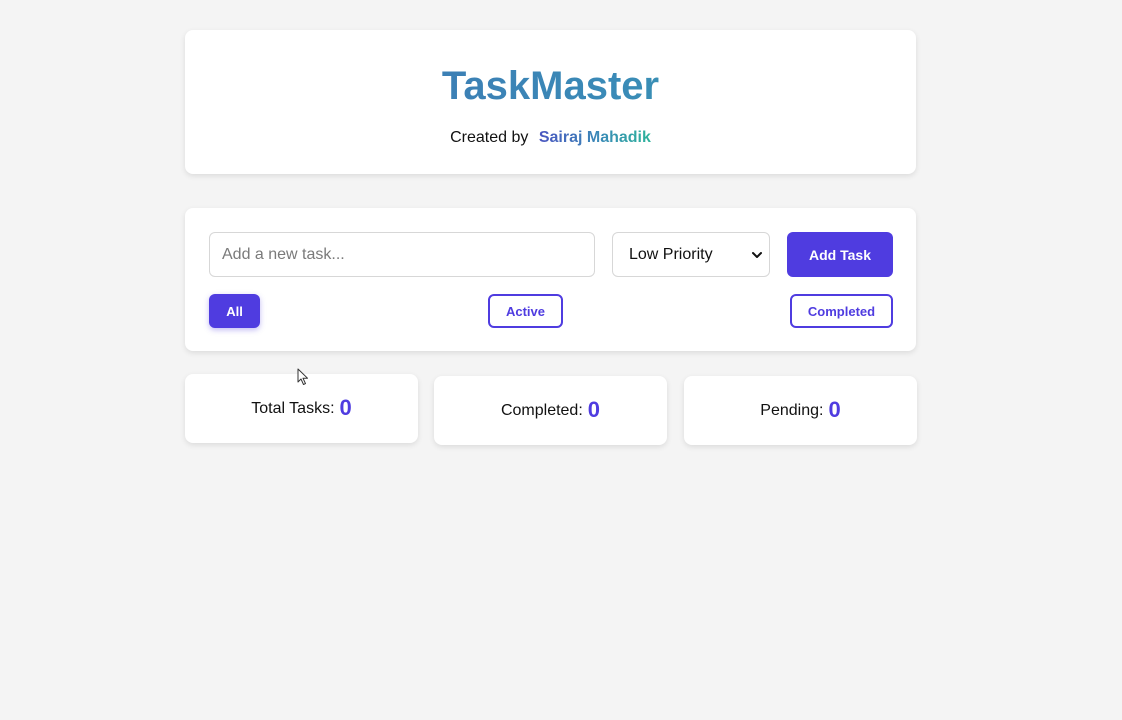 This screenshot has width=1122, height=720. What do you see at coordinates (840, 254) in the screenshot?
I see `add-task-button: Add Task` at bounding box center [840, 254].